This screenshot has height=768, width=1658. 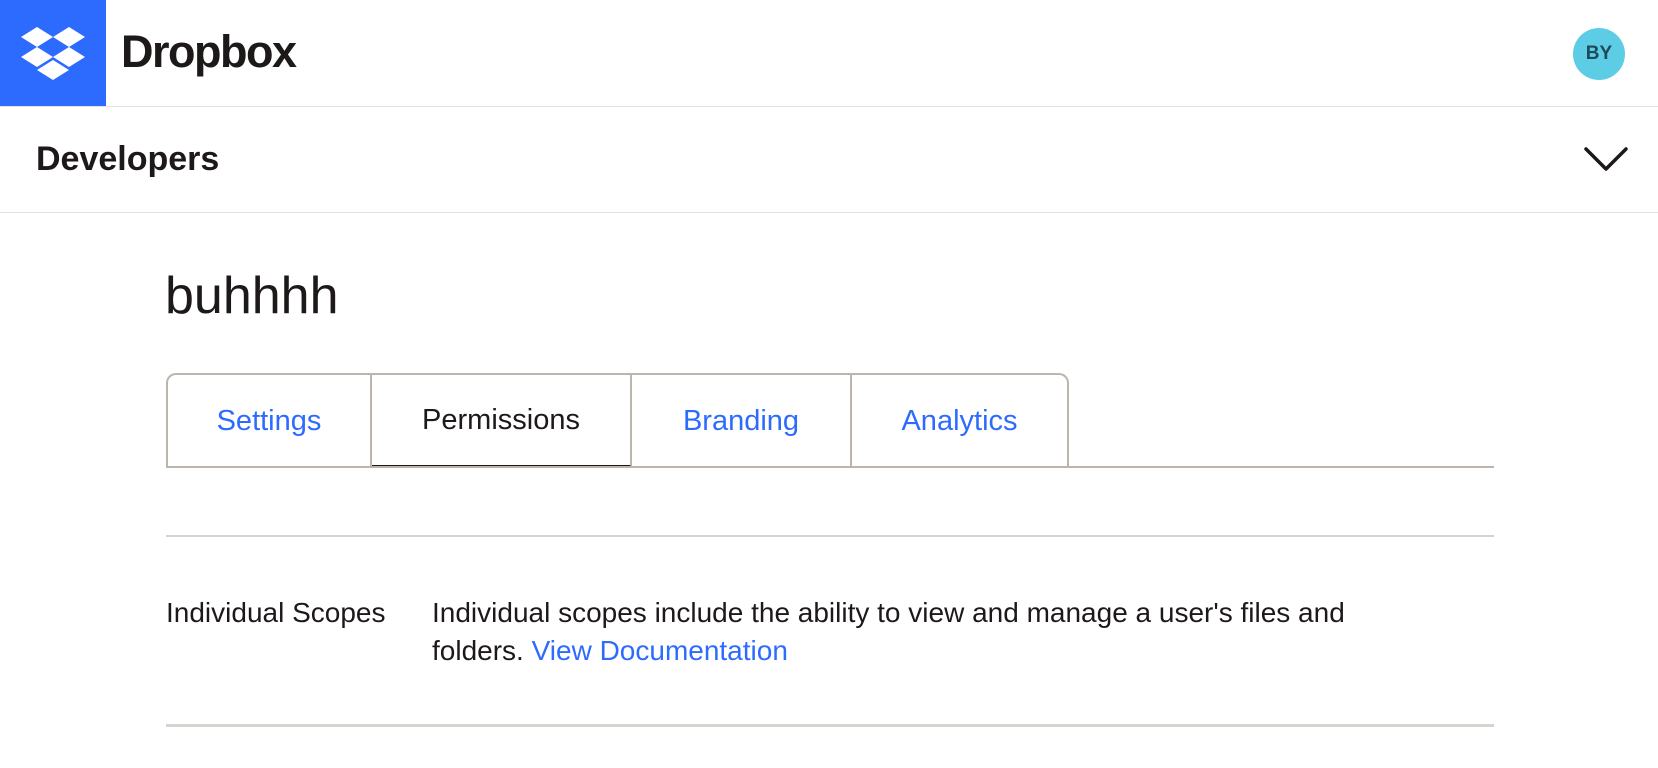 What do you see at coordinates (209, 52) in the screenshot?
I see `brand-wordmark: Dropbox` at bounding box center [209, 52].